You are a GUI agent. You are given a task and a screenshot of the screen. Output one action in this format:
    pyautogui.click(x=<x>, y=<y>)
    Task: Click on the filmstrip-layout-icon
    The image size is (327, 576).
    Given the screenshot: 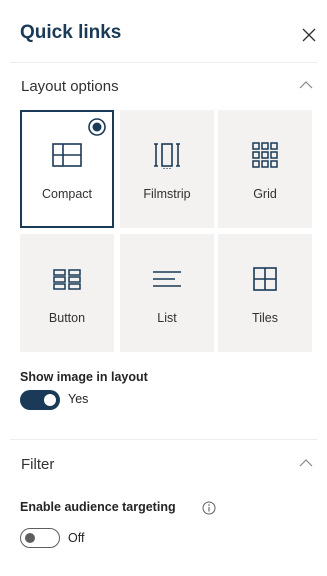 What is the action you would take?
    pyautogui.click(x=167, y=156)
    